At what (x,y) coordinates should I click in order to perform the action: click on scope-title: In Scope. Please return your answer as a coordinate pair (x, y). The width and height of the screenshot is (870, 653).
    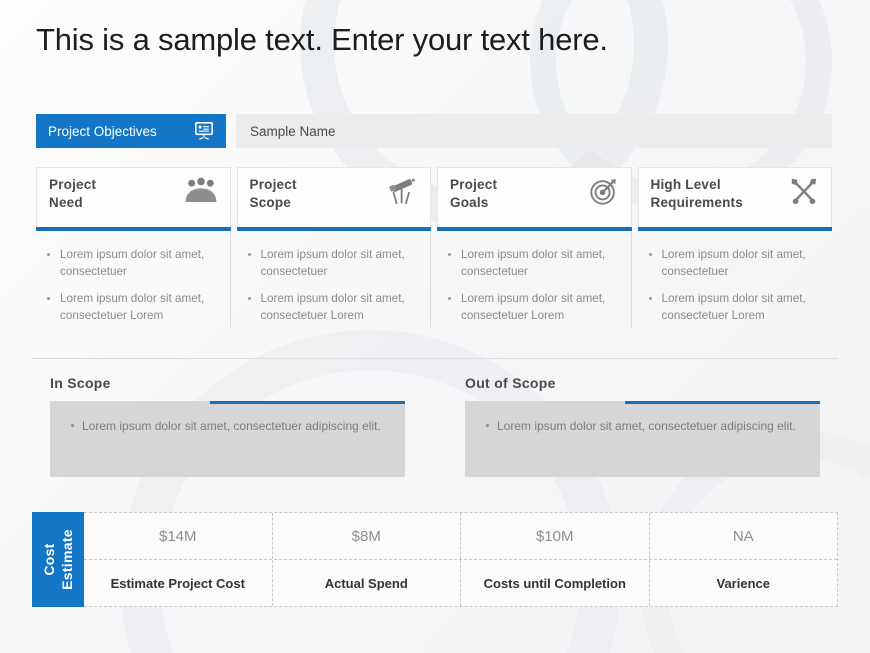
    Looking at the image, I should click on (80, 383).